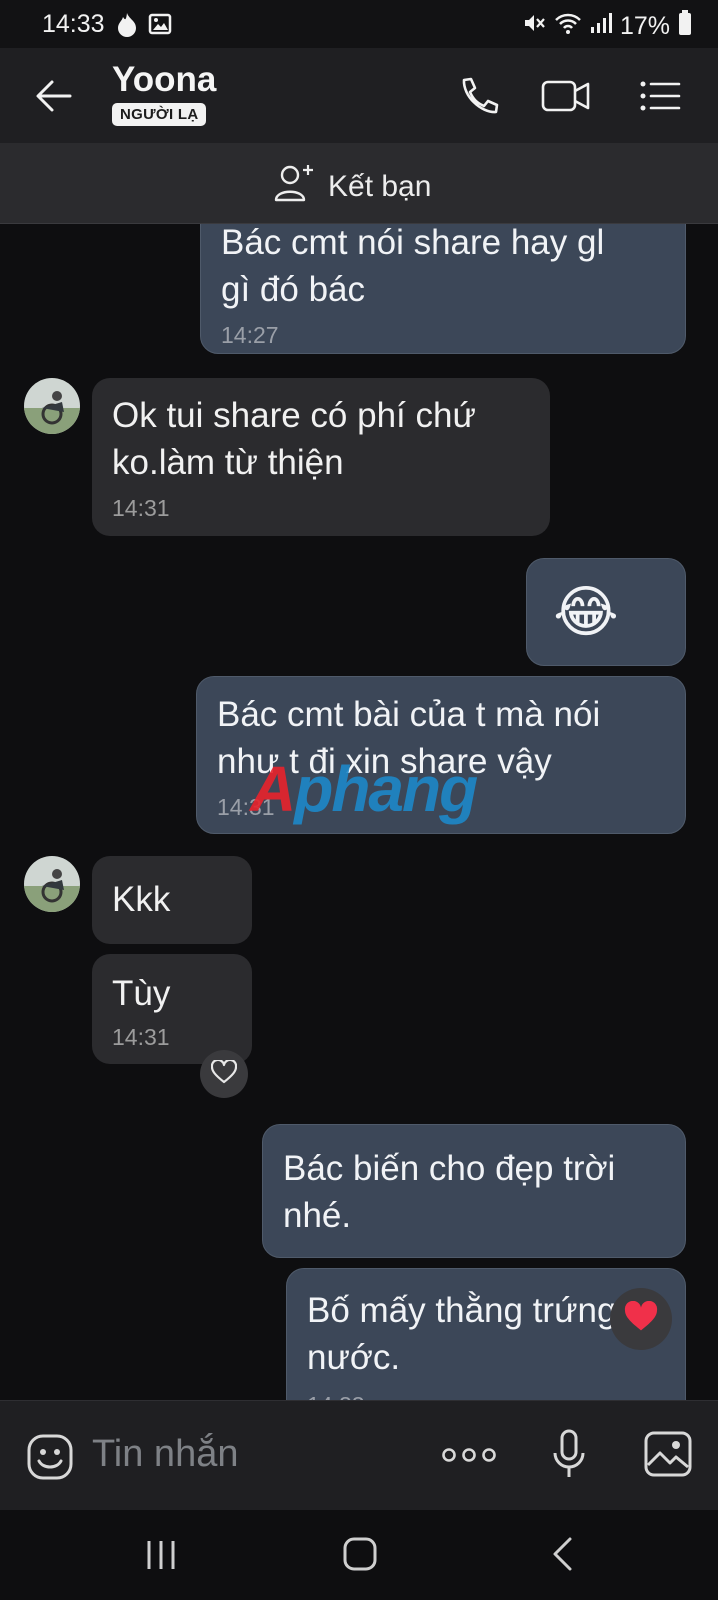 The image size is (718, 1600). Describe the element at coordinates (380, 186) in the screenshot. I see `add-friend-label: Kết bạn` at that location.